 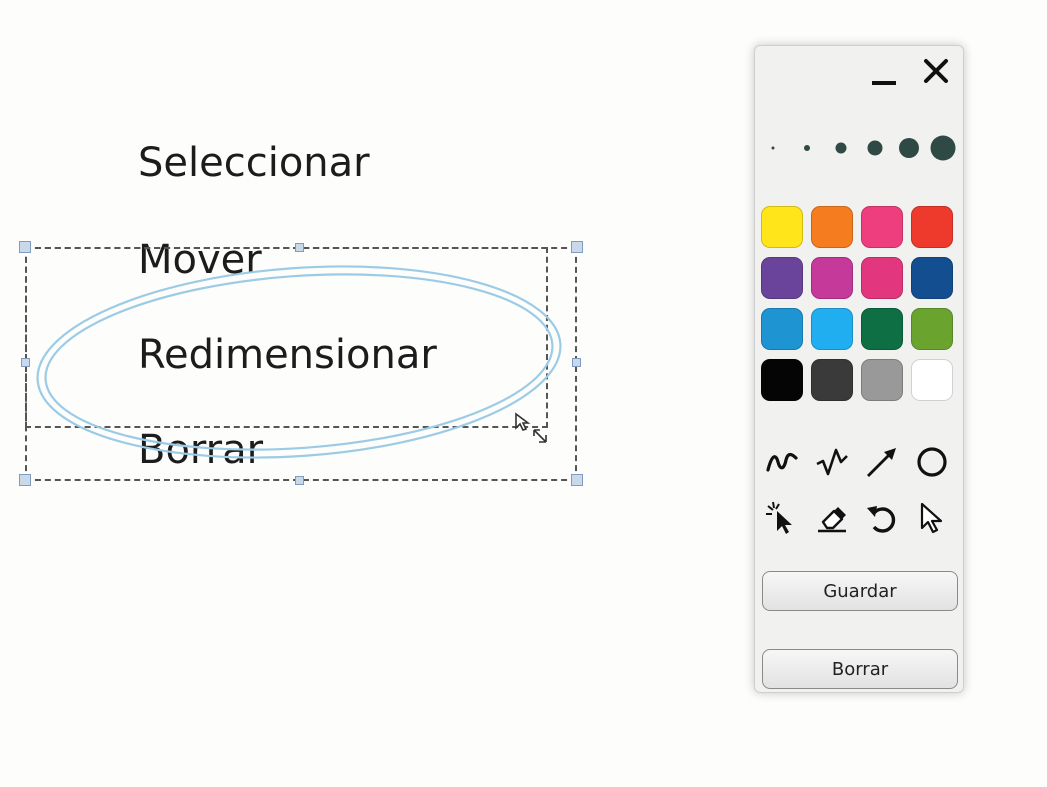 I want to click on undo-icon, so click(x=881, y=519).